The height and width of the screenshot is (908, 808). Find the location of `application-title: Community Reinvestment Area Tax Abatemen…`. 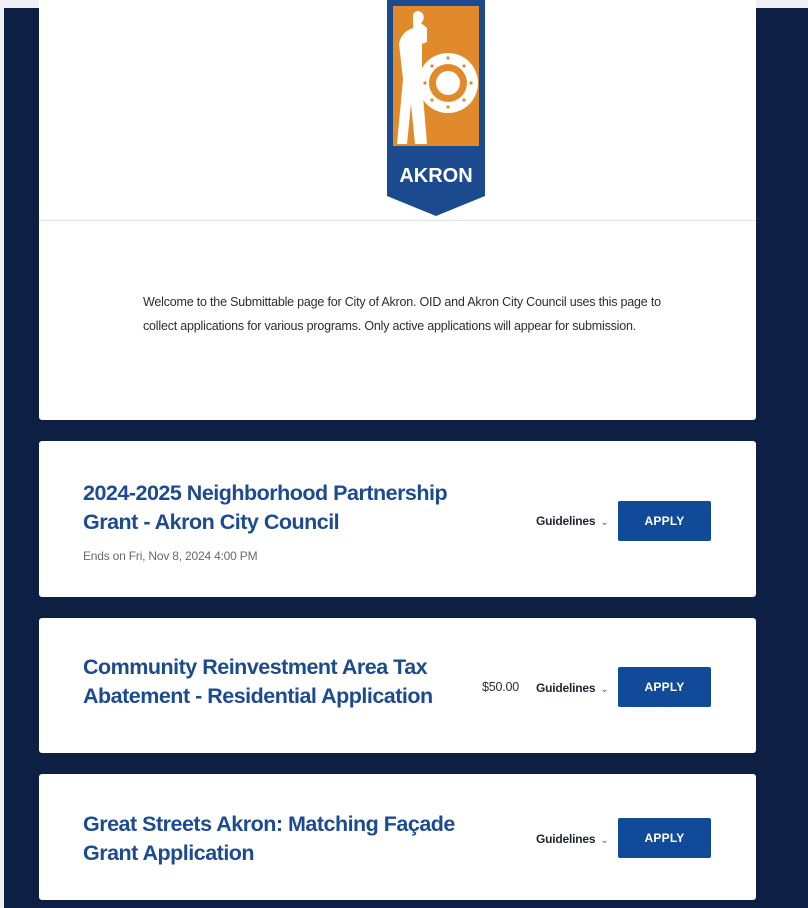

application-title: Community Reinvestment Area Tax Abatemen… is located at coordinates (293, 682).